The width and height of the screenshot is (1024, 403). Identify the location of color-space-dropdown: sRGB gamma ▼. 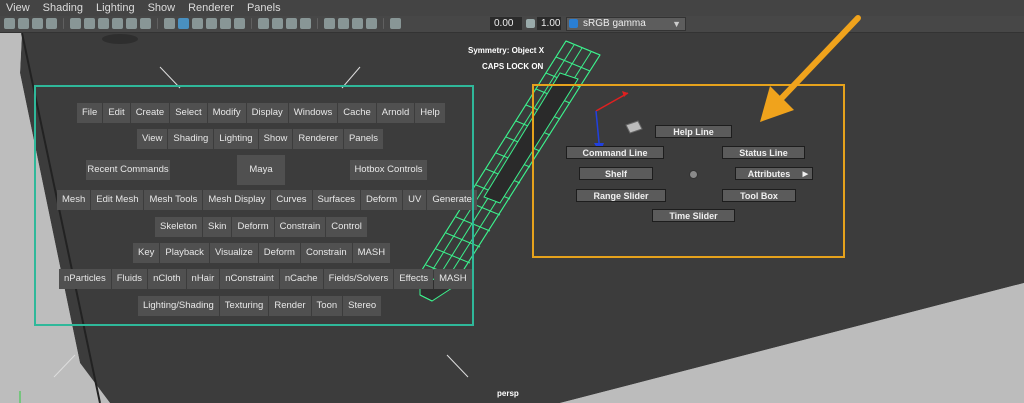
(626, 24).